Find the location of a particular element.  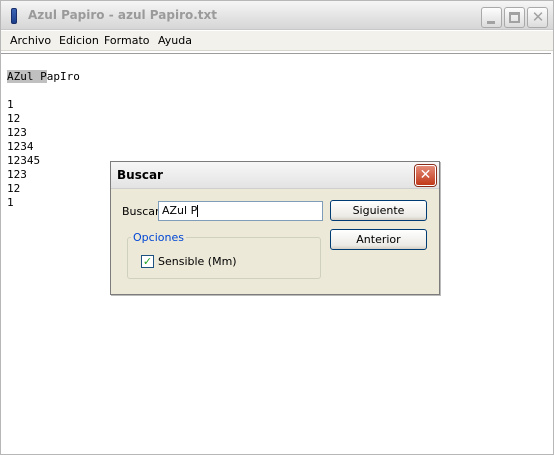

minimize-button is located at coordinates (491, 17).